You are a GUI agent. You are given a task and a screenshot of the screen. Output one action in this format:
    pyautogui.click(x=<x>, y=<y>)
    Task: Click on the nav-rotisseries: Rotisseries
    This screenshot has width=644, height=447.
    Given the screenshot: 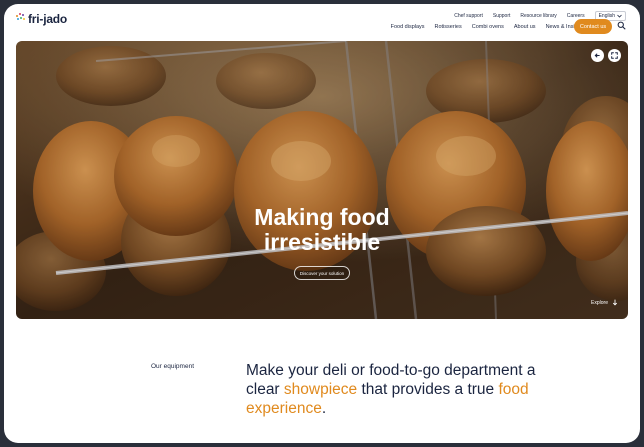 What is the action you would take?
    pyautogui.click(x=448, y=27)
    